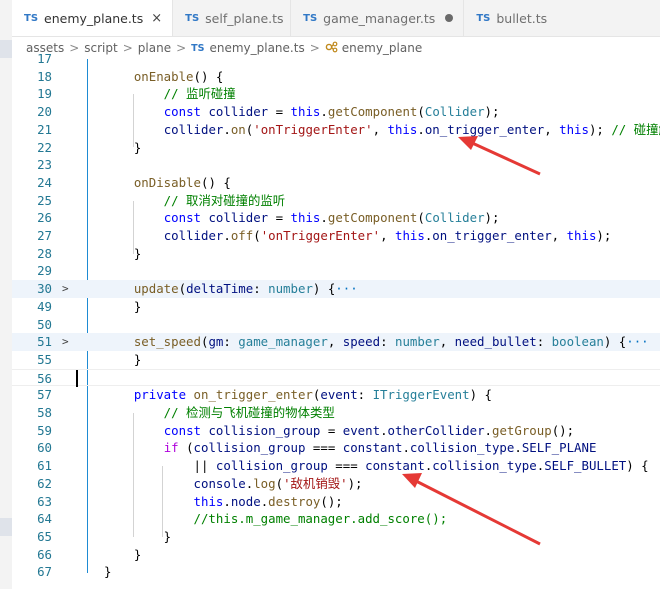  What do you see at coordinates (123, 147) in the screenshot?
I see `code-token: }` at bounding box center [123, 147].